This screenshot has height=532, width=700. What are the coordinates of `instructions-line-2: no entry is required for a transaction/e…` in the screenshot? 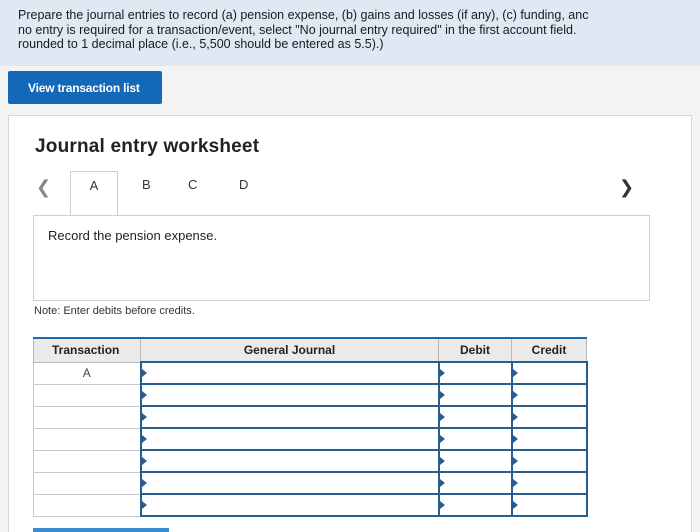 It's located at (297, 29).